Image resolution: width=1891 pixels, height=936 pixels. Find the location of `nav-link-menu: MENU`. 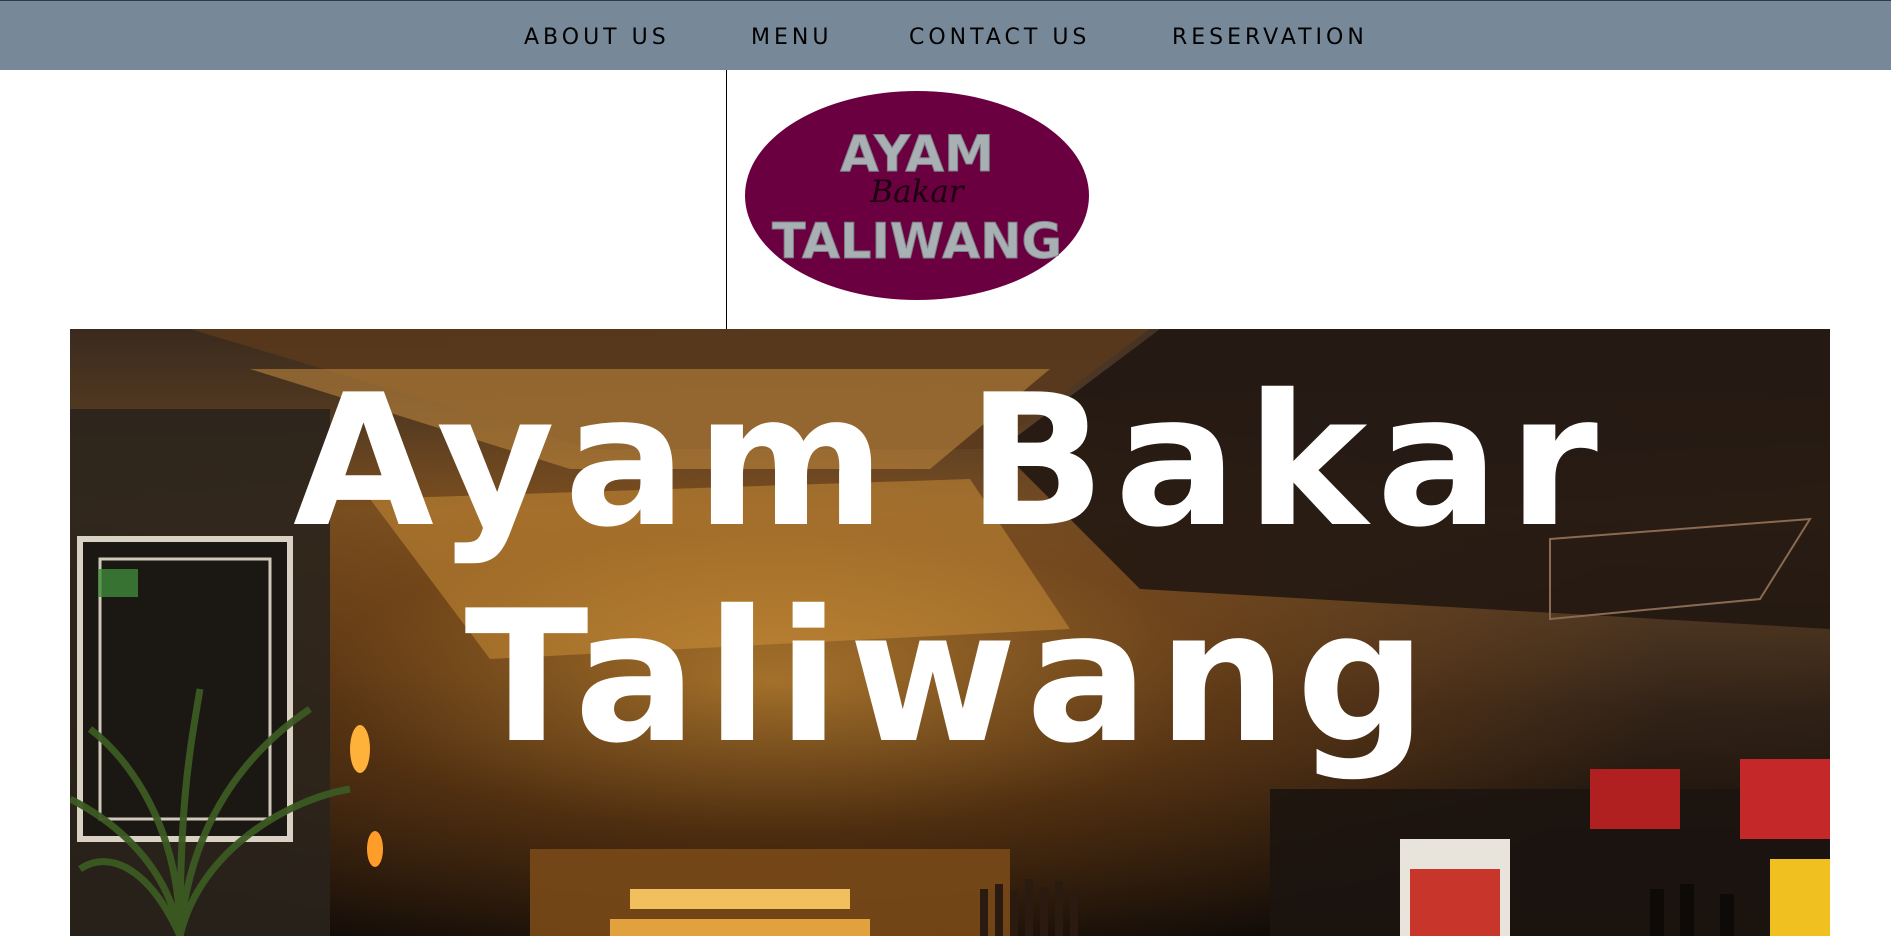

nav-link-menu: MENU is located at coordinates (791, 38).